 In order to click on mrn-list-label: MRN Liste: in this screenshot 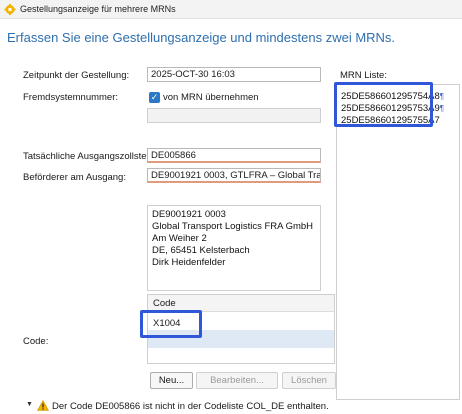, I will do `click(363, 75)`.